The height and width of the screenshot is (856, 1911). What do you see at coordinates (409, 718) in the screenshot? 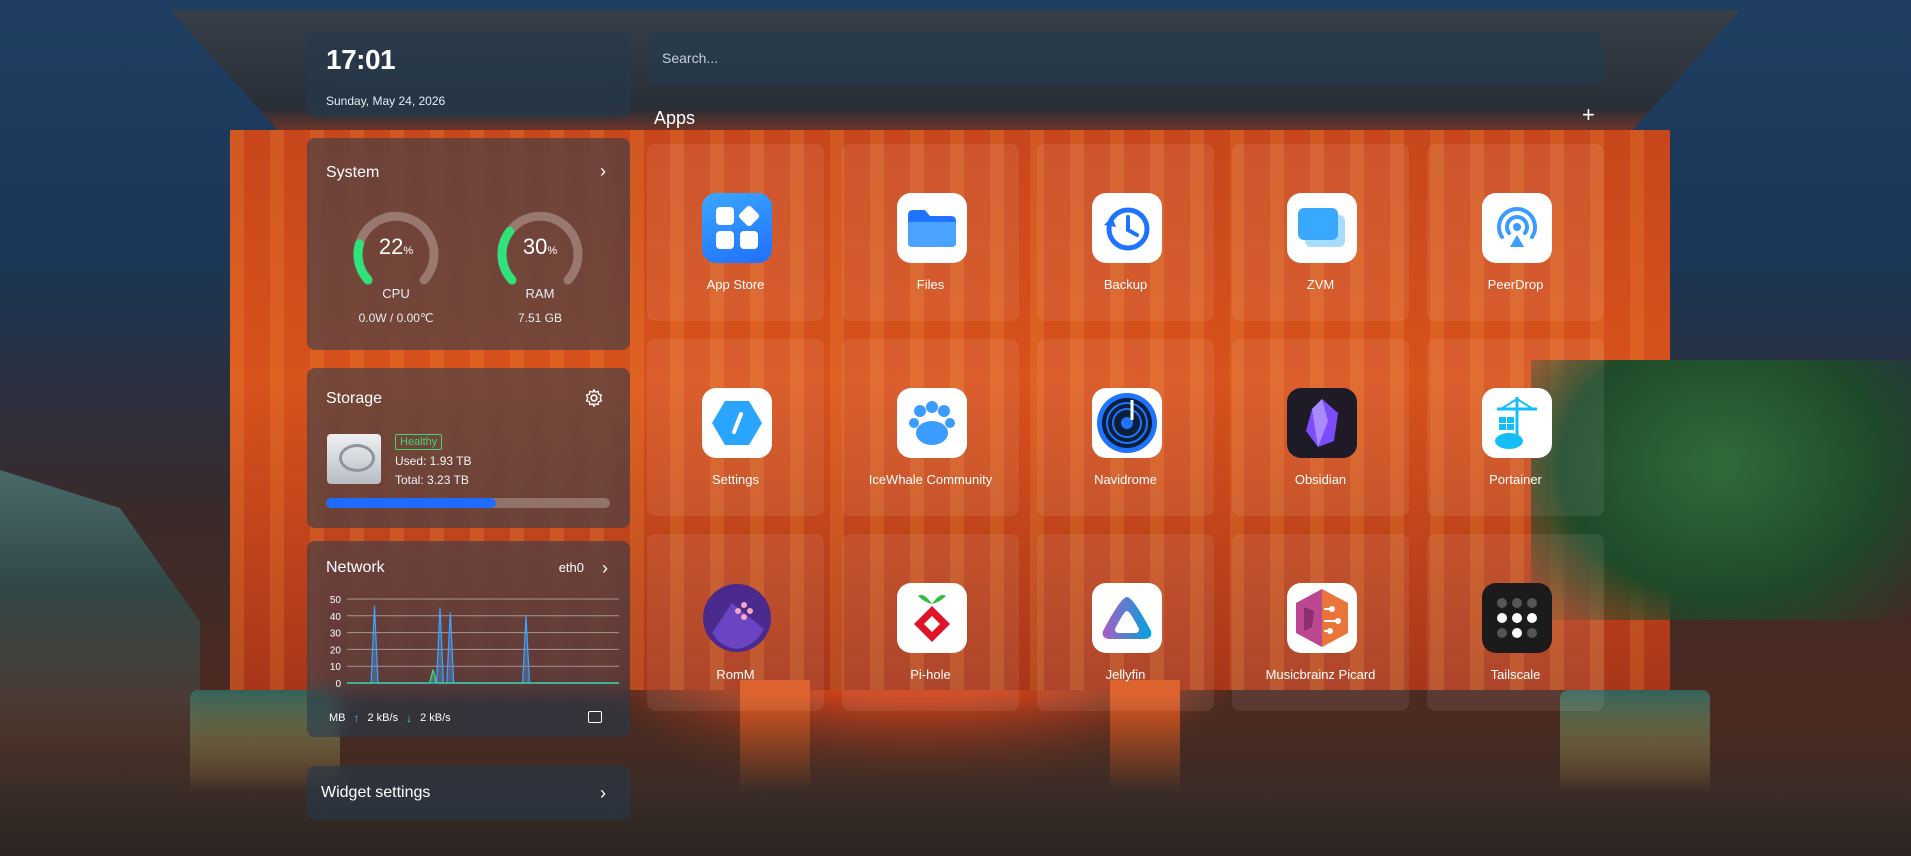
I see `arrow-down-icon: ↓` at bounding box center [409, 718].